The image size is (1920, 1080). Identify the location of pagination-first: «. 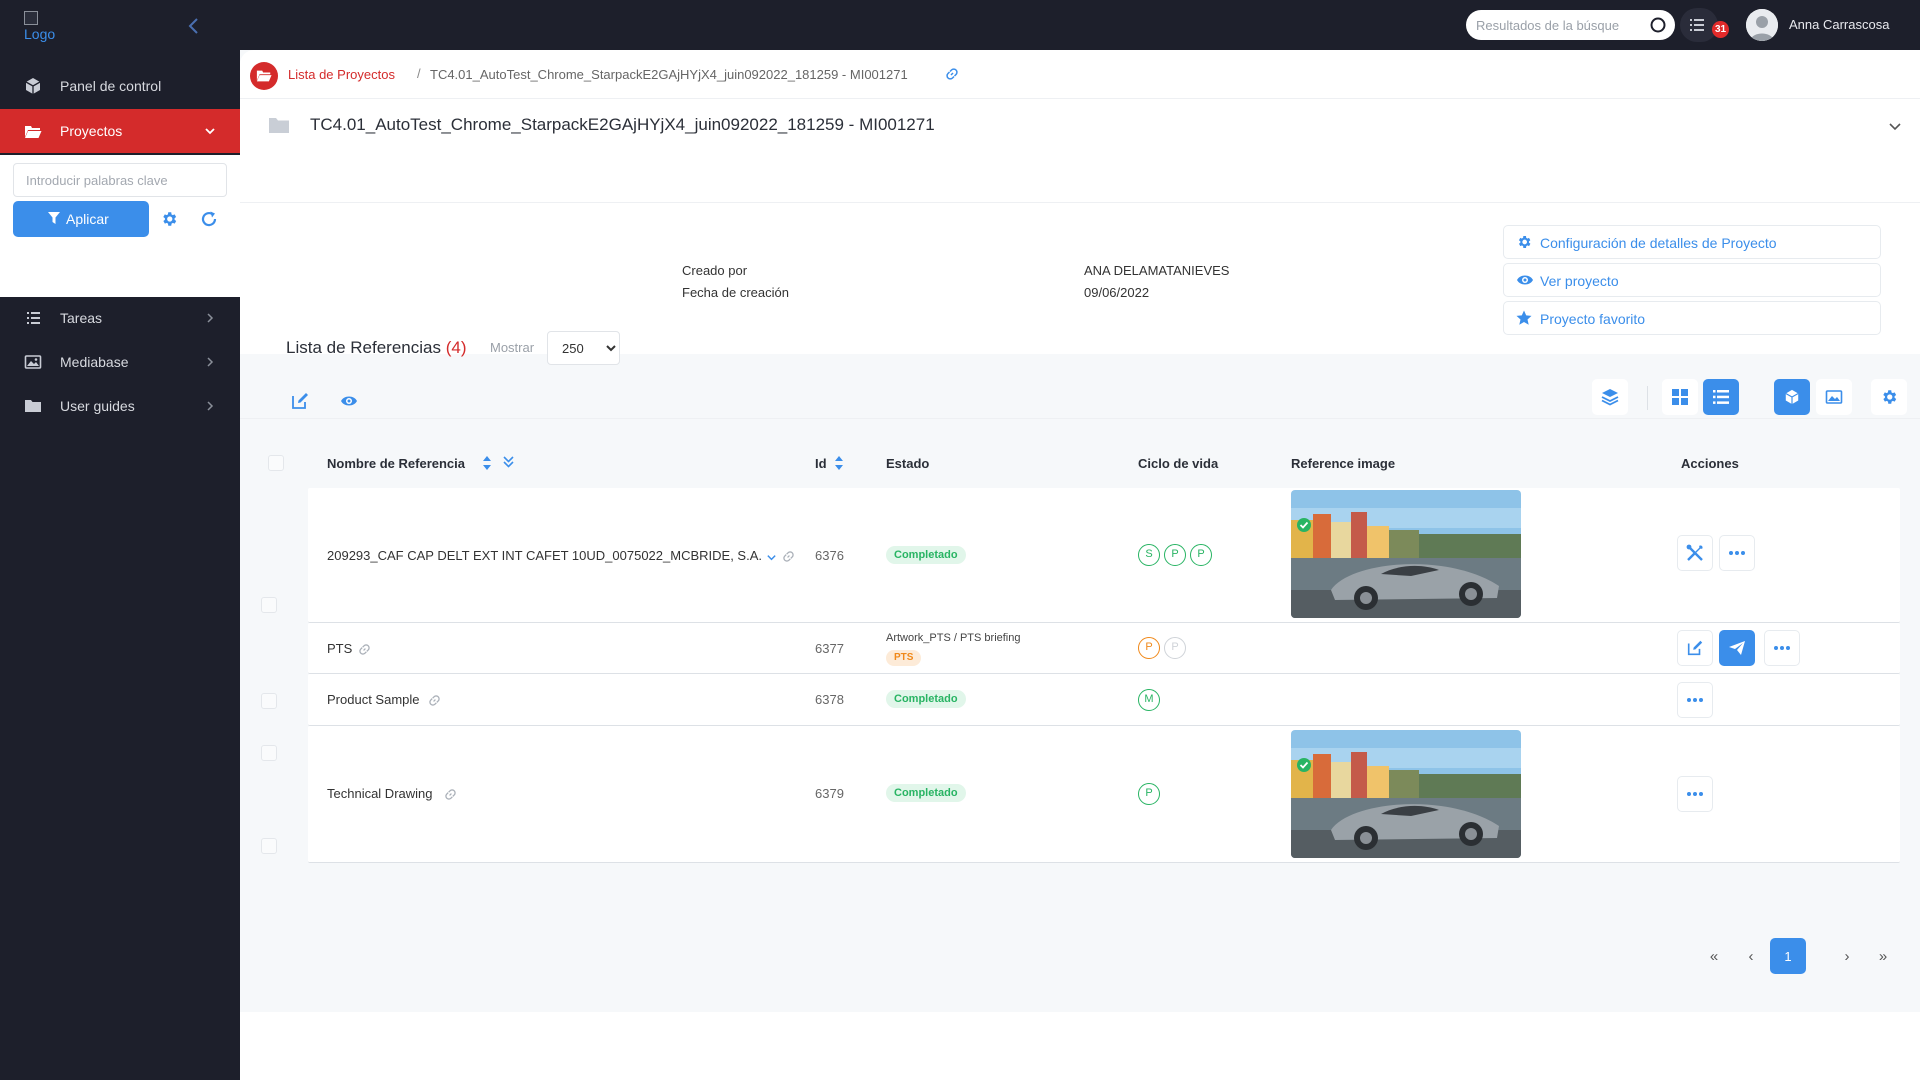
(1714, 956).